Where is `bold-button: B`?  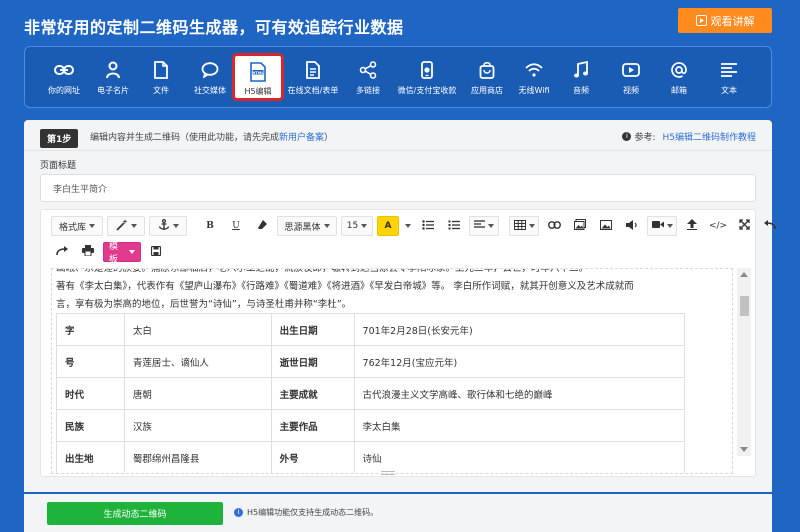
bold-button: B is located at coordinates (210, 226).